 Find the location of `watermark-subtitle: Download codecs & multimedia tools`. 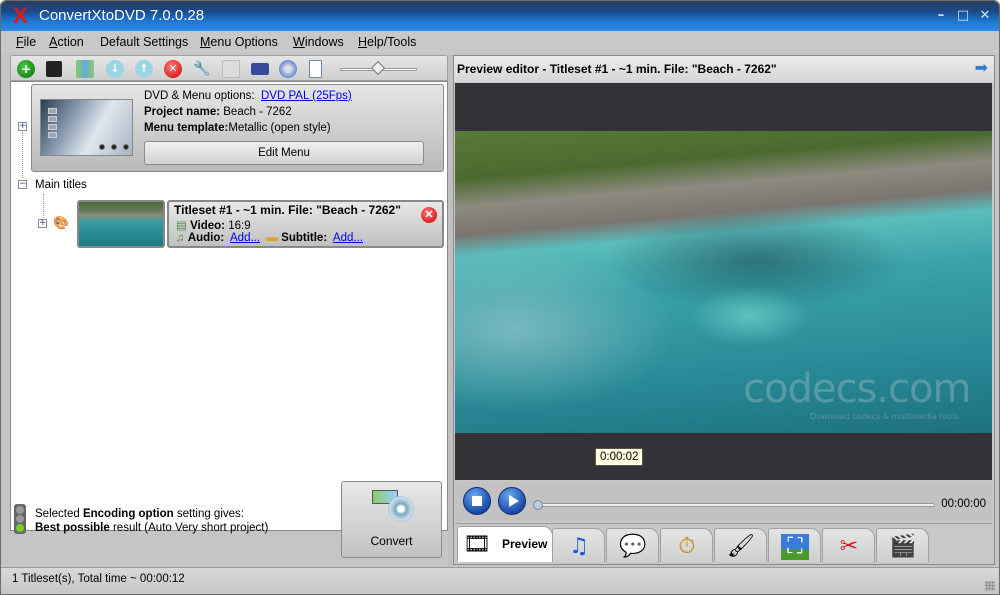

watermark-subtitle: Download codecs & multimedia tools is located at coordinates (884, 416).